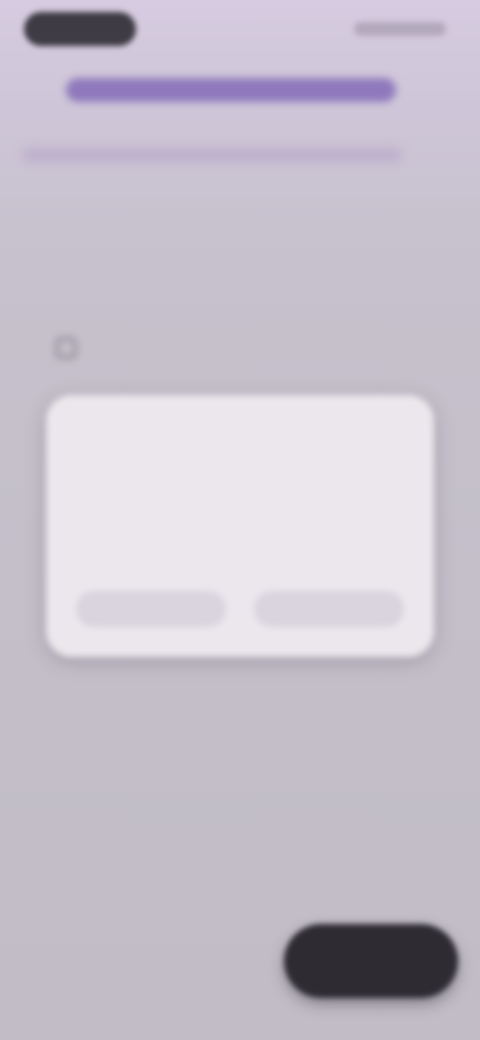 This screenshot has width=480, height=1040. What do you see at coordinates (371, 961) in the screenshot?
I see `floating-action-button` at bounding box center [371, 961].